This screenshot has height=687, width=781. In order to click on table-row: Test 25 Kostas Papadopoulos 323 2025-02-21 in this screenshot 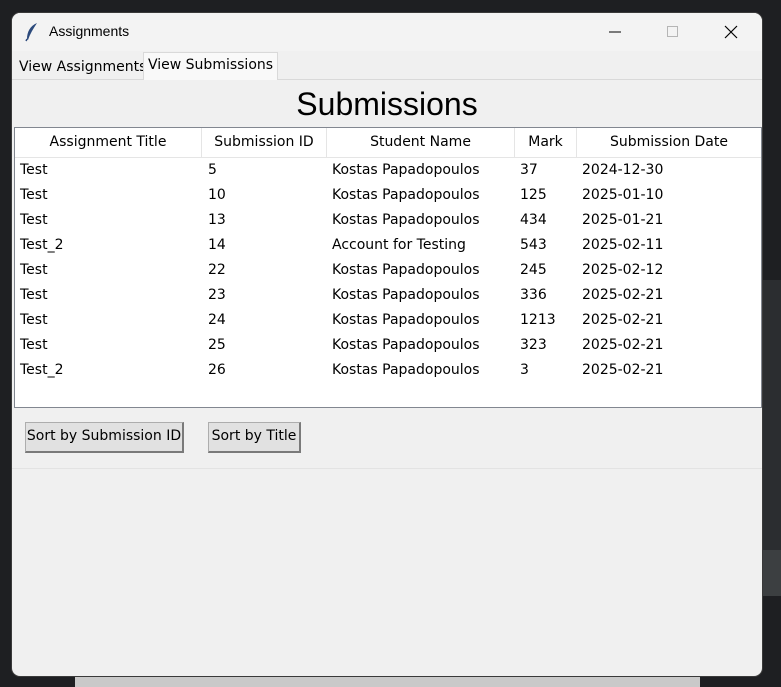, I will do `click(388, 345)`.